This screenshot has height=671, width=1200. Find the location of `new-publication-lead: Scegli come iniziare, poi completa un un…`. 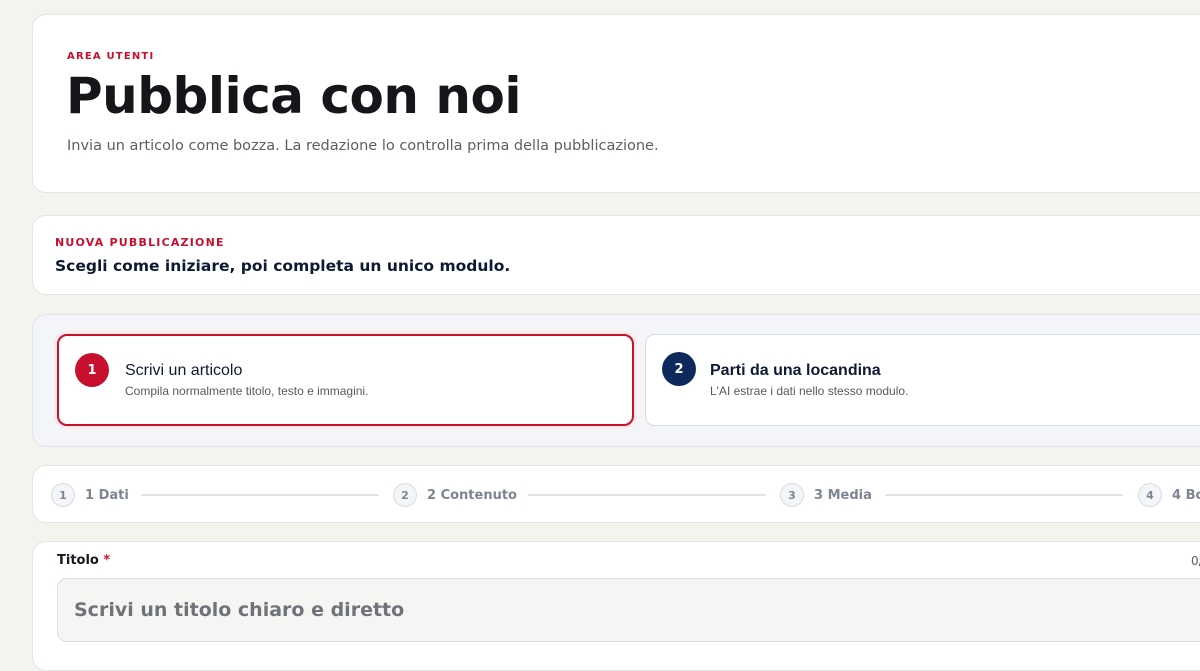

new-publication-lead: Scegli come iniziare, poi completa un un… is located at coordinates (283, 266).